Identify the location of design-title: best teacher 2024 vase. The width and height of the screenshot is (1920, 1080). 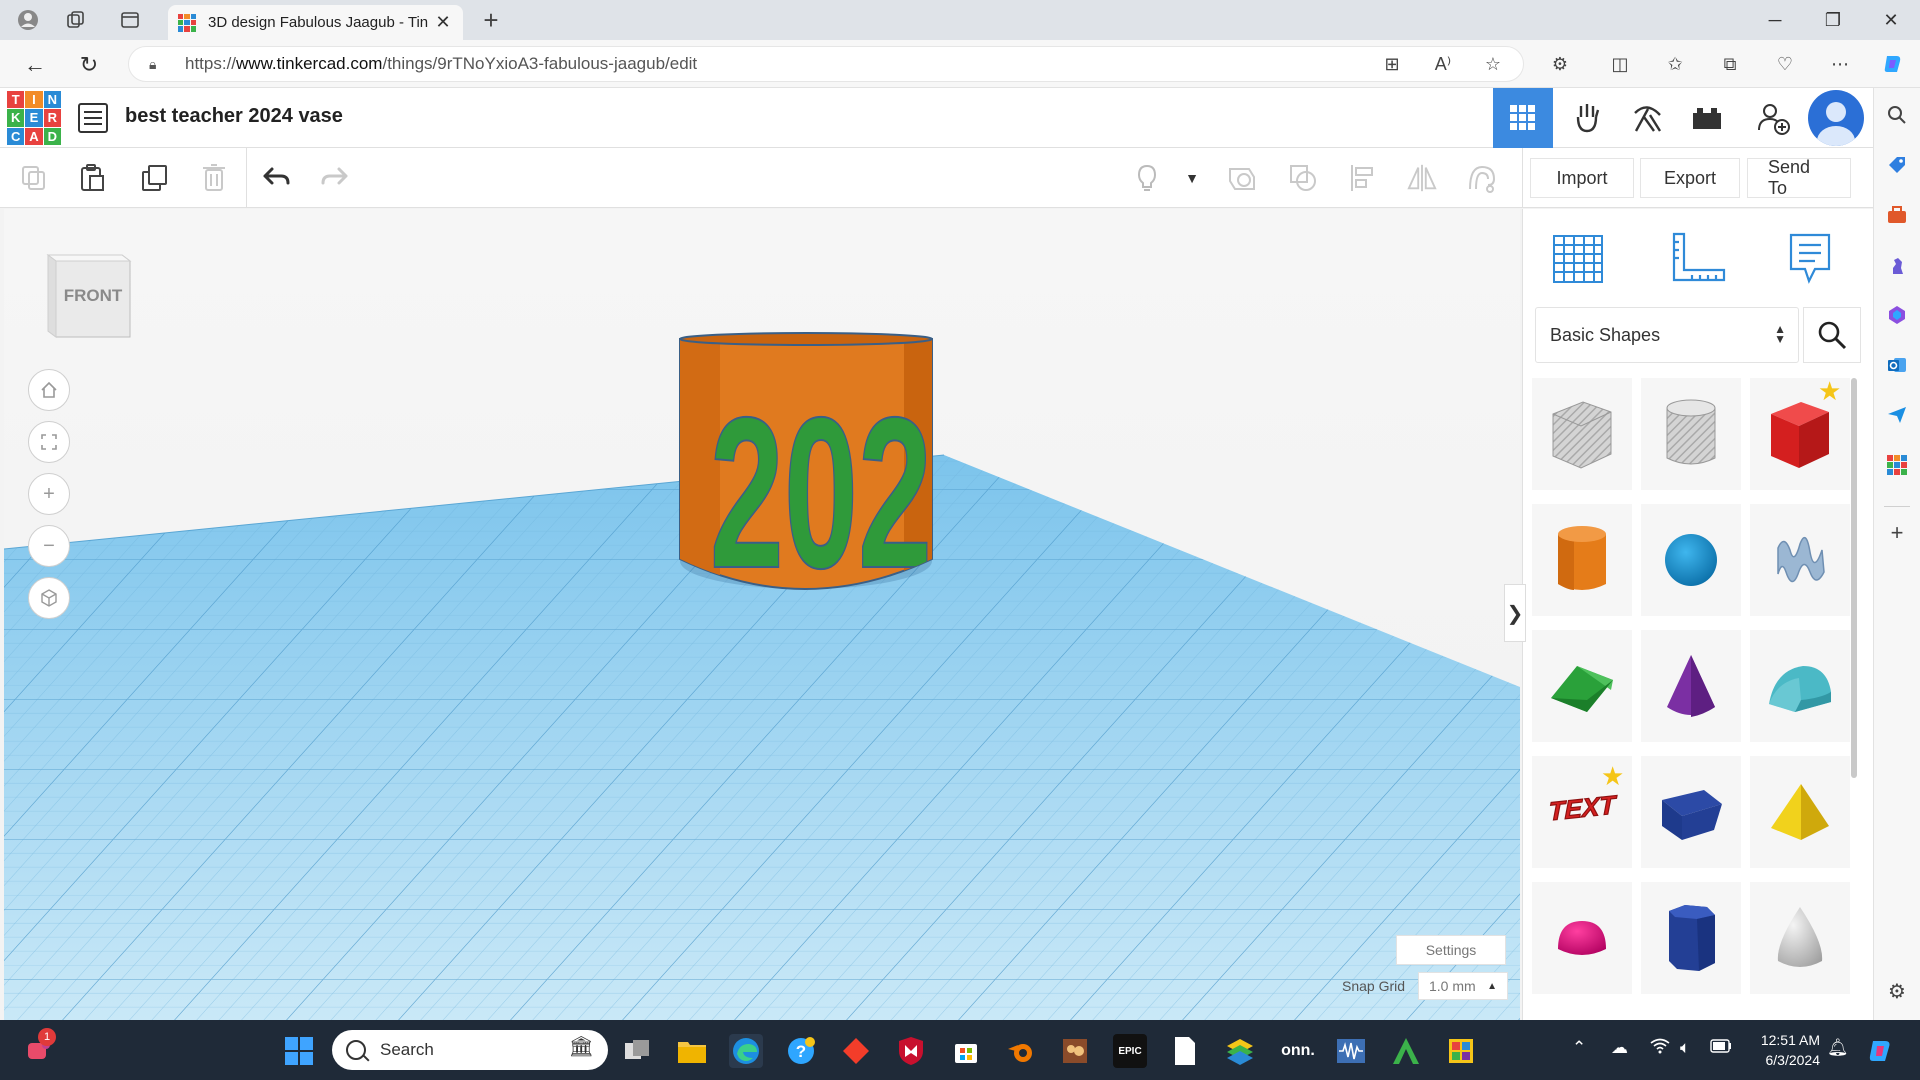
(234, 116).